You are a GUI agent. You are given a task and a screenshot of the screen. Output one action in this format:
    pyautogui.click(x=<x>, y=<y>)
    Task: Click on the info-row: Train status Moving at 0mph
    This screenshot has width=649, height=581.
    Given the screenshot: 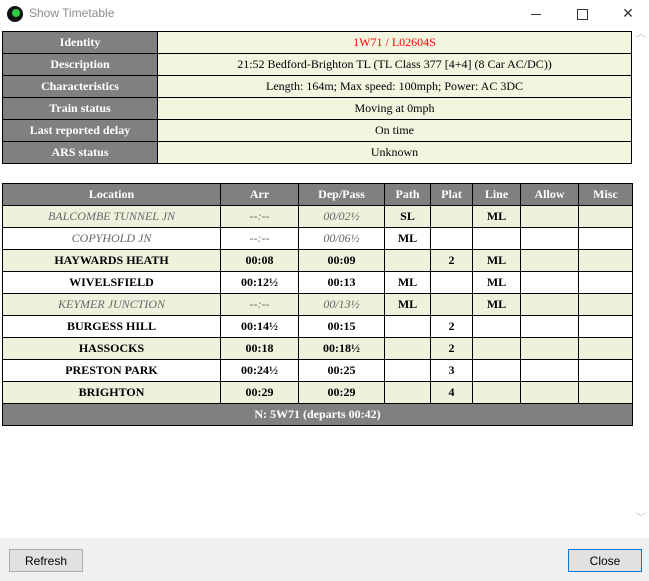 What is the action you would take?
    pyautogui.click(x=317, y=108)
    